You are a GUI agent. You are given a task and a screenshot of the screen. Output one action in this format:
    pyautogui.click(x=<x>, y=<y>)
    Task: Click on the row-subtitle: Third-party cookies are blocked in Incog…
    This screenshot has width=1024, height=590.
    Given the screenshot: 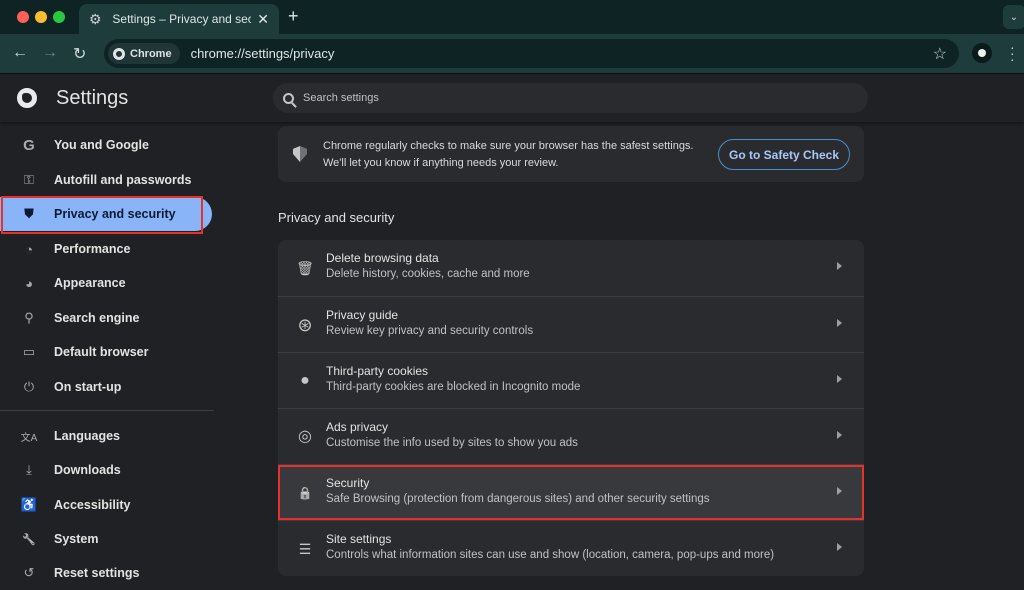 What is the action you would take?
    pyautogui.click(x=453, y=387)
    